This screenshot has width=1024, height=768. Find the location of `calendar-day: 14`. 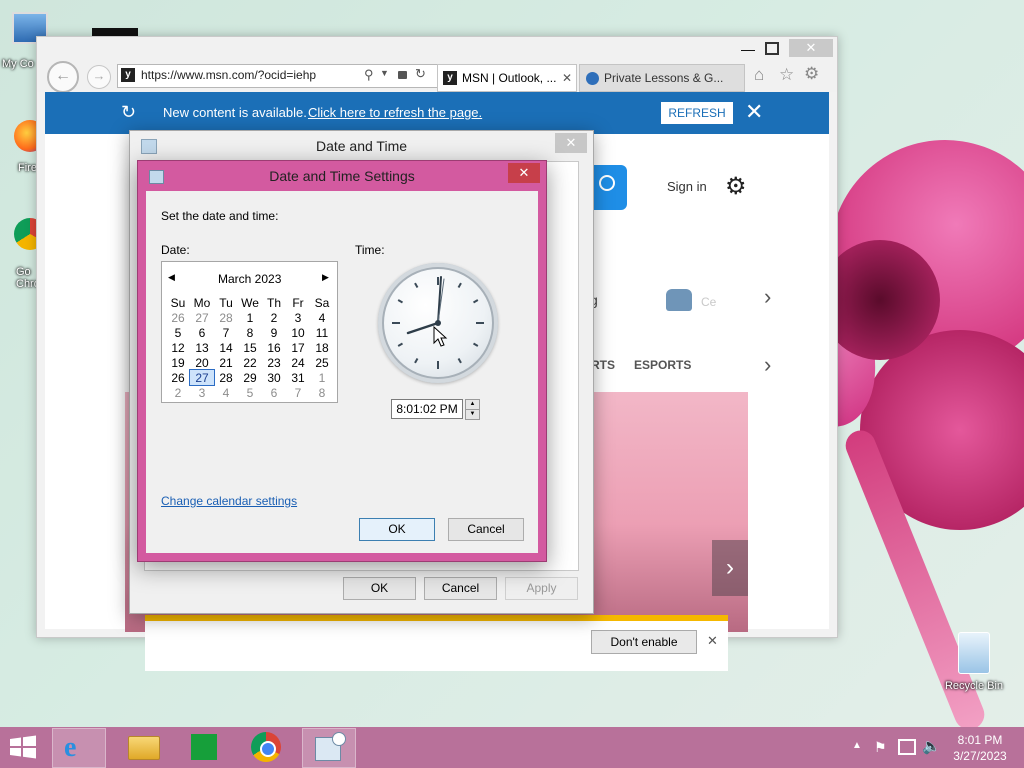

calendar-day: 14 is located at coordinates (226, 347).